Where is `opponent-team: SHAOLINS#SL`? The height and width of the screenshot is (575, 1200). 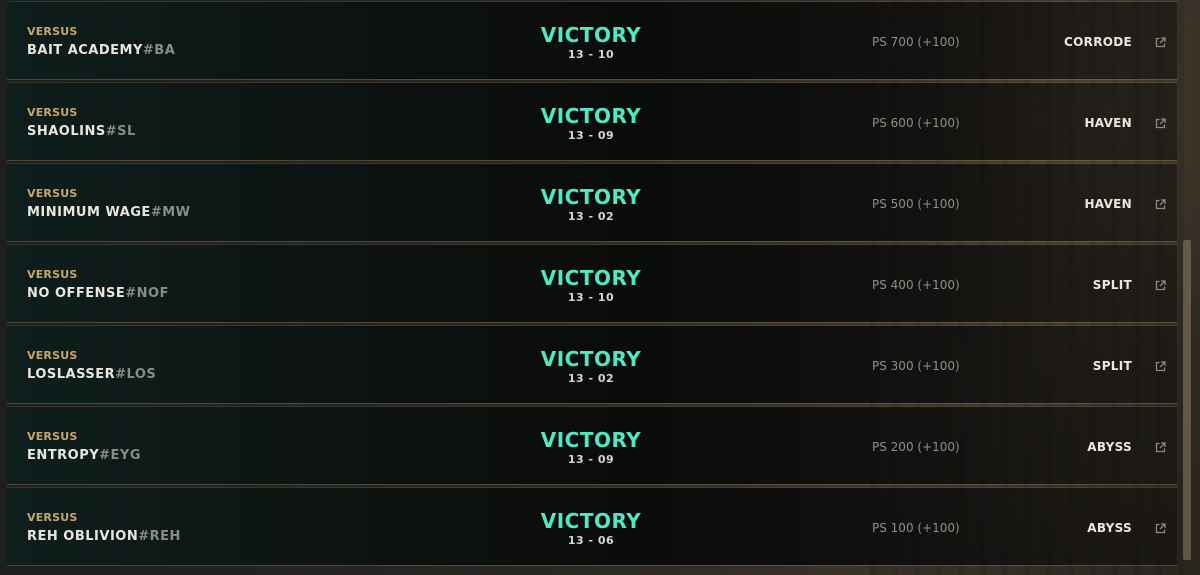
opponent-team: SHAOLINS#SL is located at coordinates (81, 131).